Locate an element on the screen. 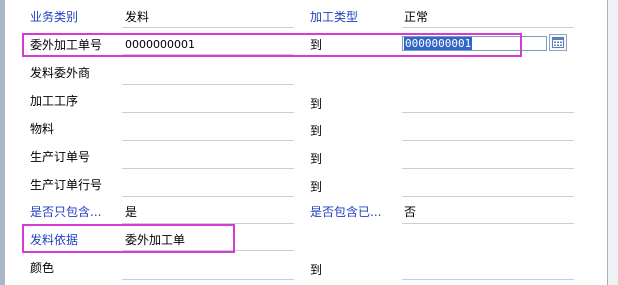  business-type-underline is located at coordinates (208, 27).